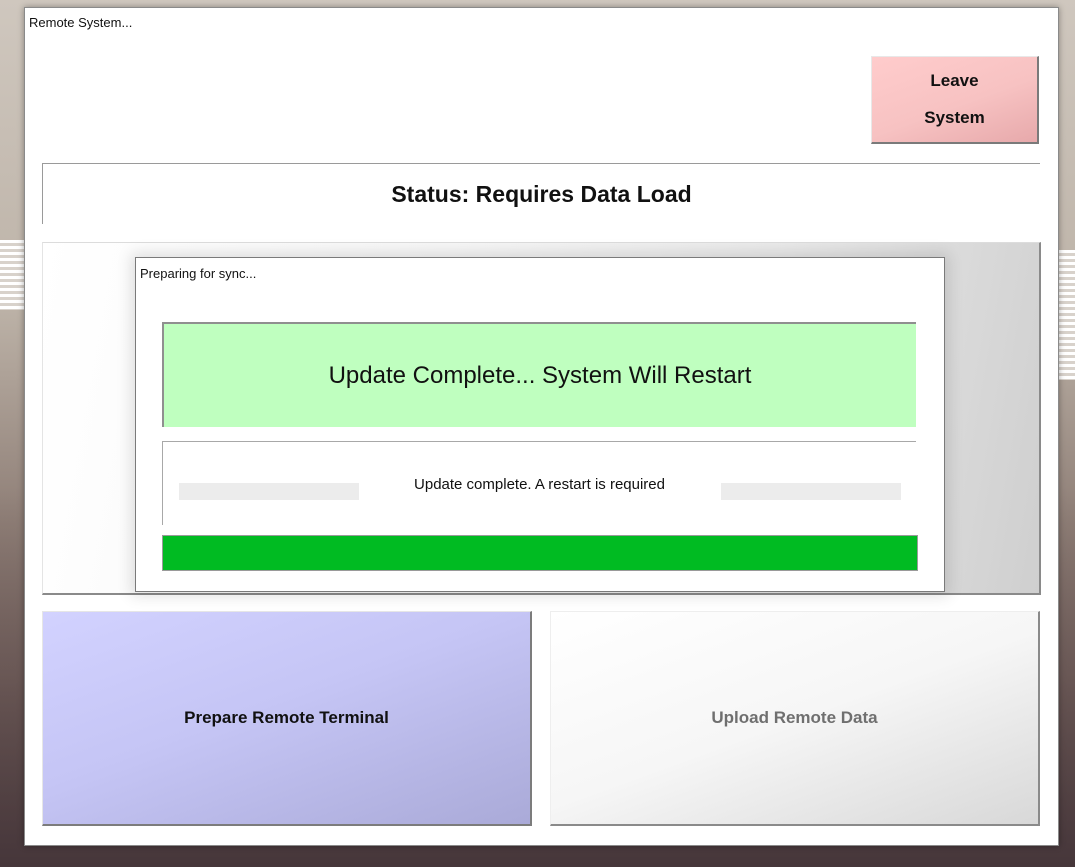 The height and width of the screenshot is (867, 1075). I want to click on prepare-remote-terminal-button: Prepare Remote Terminal, so click(287, 718).